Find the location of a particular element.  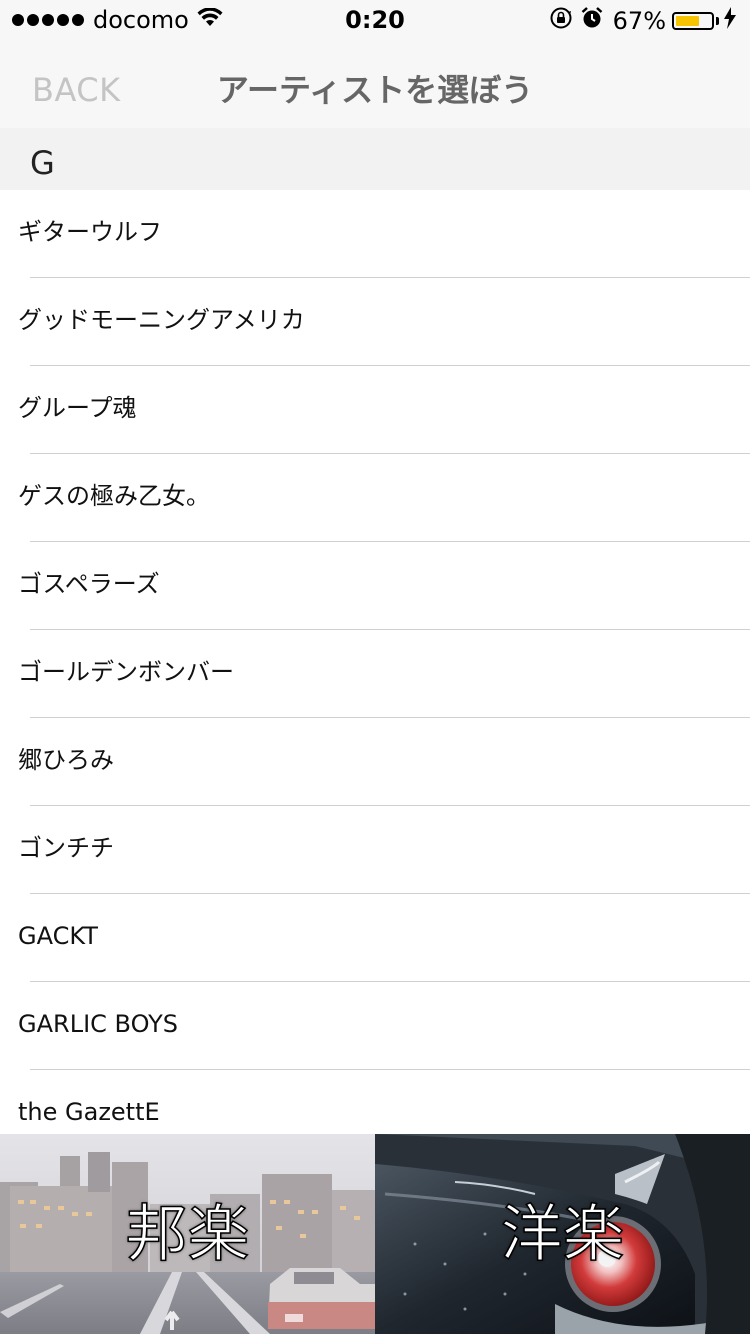

tab-western-music: 洋楽 is located at coordinates (562, 1234).